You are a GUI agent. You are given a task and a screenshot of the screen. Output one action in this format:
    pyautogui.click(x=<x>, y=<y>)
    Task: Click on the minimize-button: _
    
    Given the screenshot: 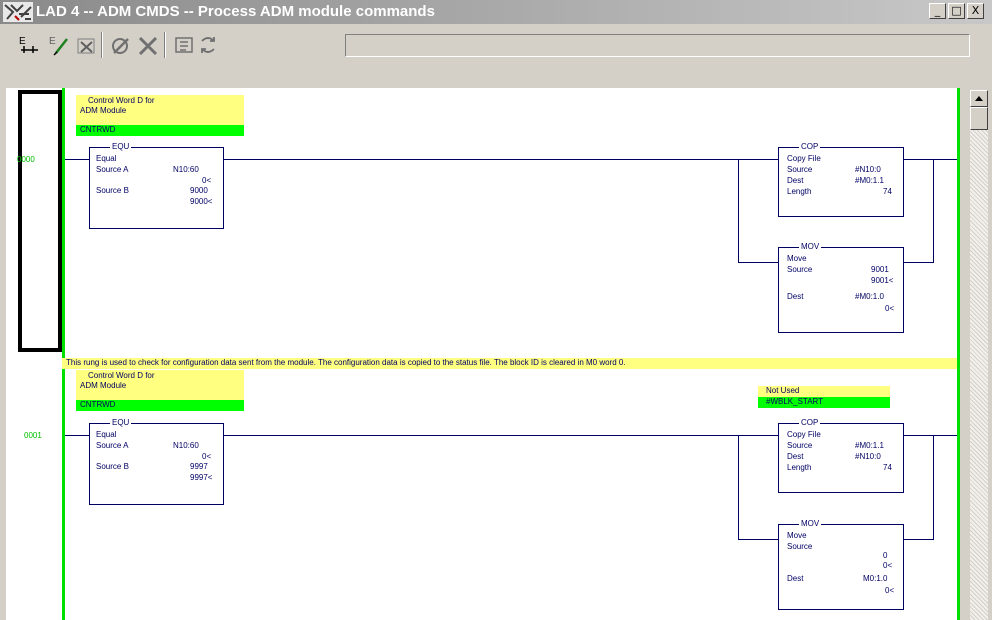 What is the action you would take?
    pyautogui.click(x=937, y=11)
    